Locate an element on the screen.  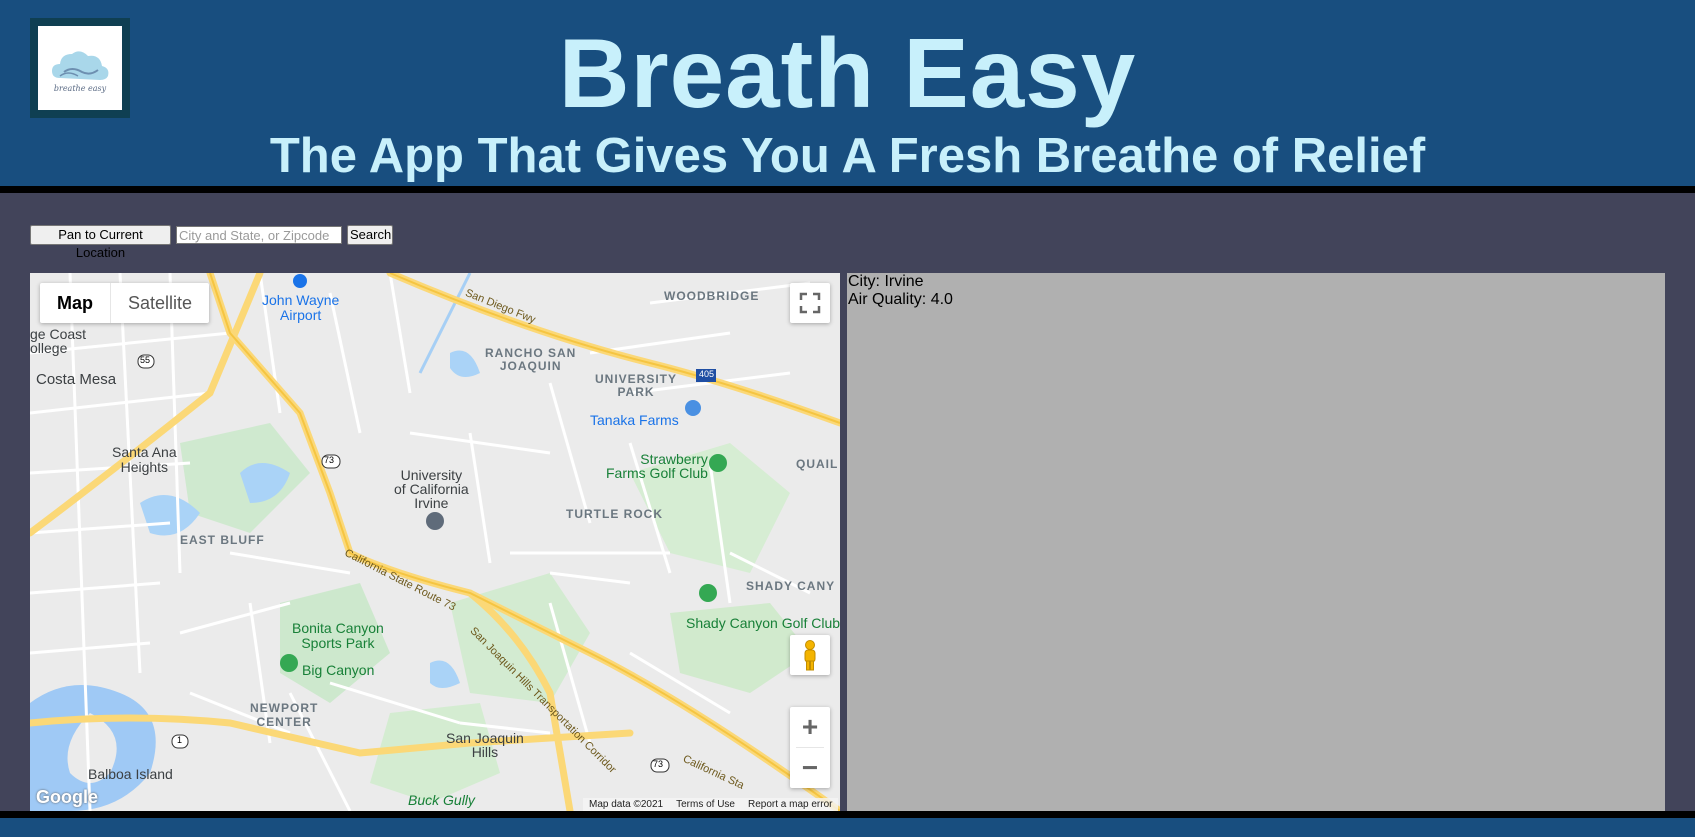
map-label-quail: QUAIL is located at coordinates (817, 464).